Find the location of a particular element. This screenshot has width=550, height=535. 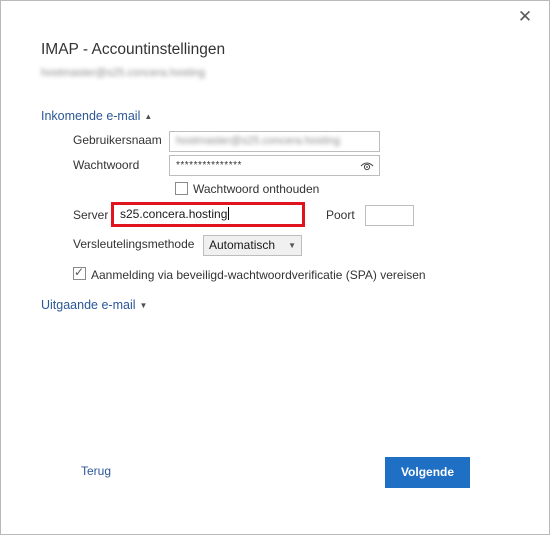

eye-icon is located at coordinates (367, 166).